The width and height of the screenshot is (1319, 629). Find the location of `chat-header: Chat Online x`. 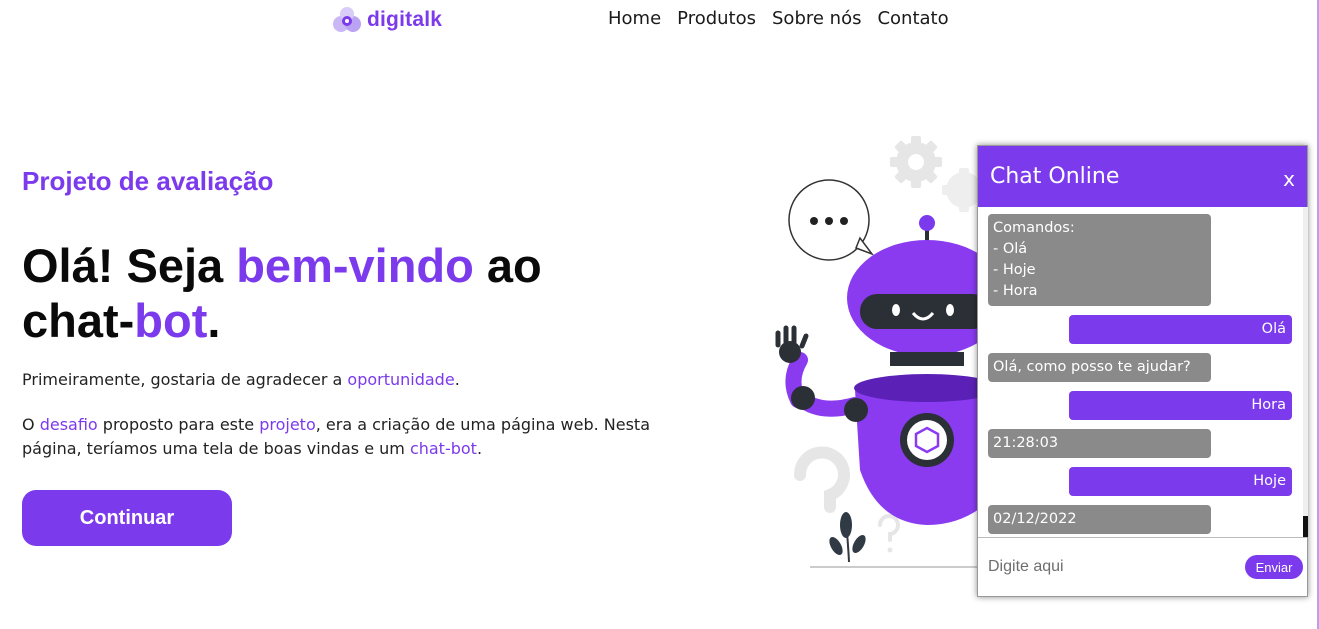

chat-header: Chat Online x is located at coordinates (1142, 176).